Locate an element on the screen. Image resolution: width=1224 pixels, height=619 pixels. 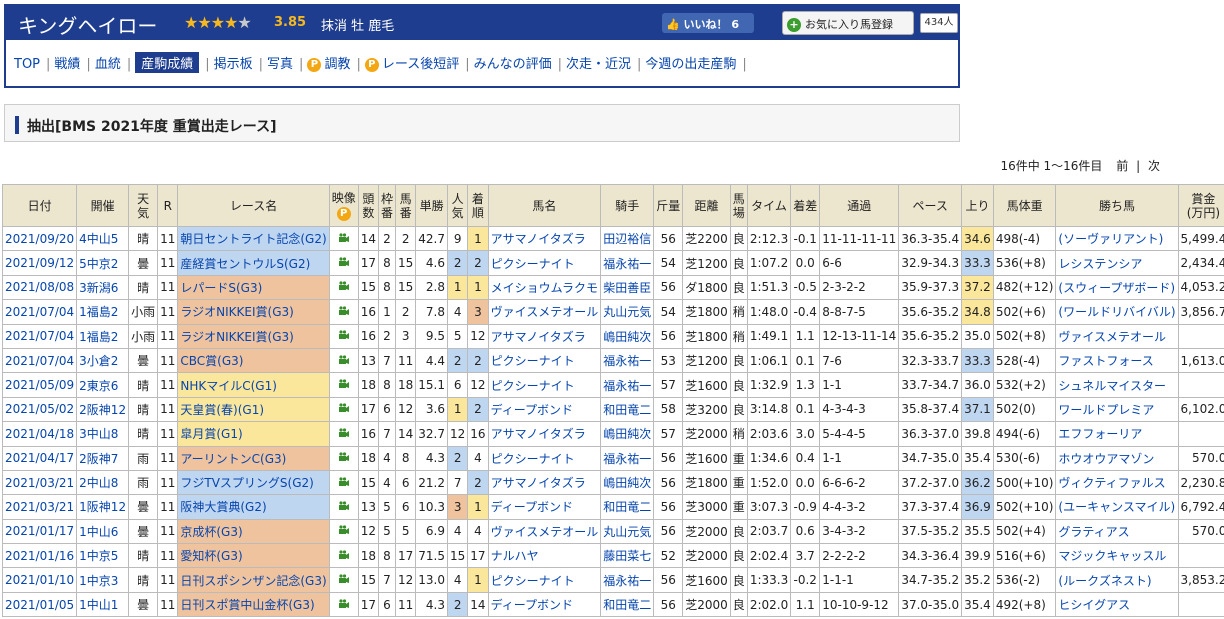
nav-item-0: TOP is located at coordinates (27, 64).